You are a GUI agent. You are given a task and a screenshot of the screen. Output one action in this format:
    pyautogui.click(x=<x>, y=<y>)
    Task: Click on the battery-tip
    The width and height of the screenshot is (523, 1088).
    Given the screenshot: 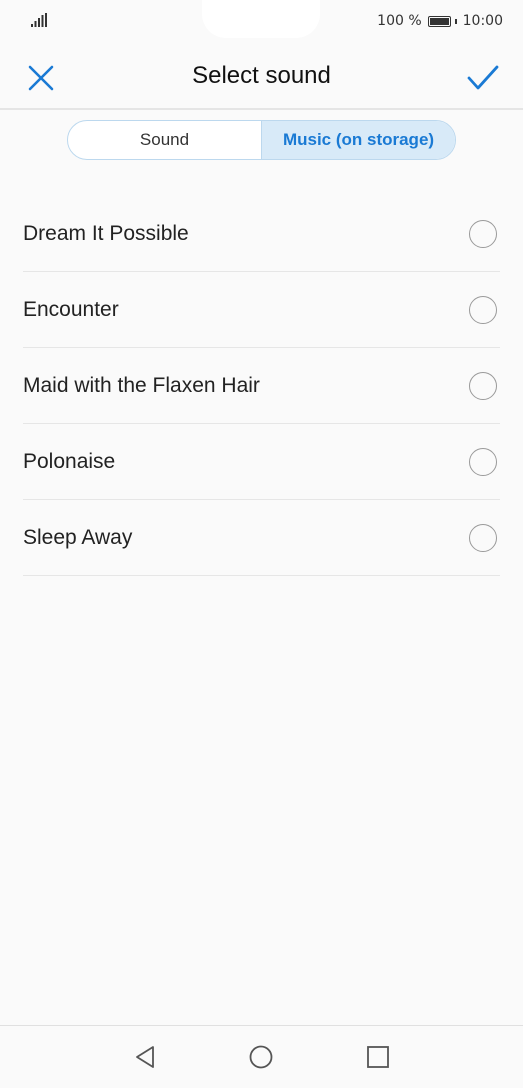 What is the action you would take?
    pyautogui.click(x=455, y=21)
    